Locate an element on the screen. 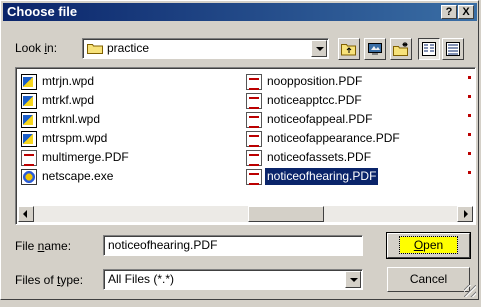 The width and height of the screenshot is (481, 307). new-folder-icon is located at coordinates (401, 50).